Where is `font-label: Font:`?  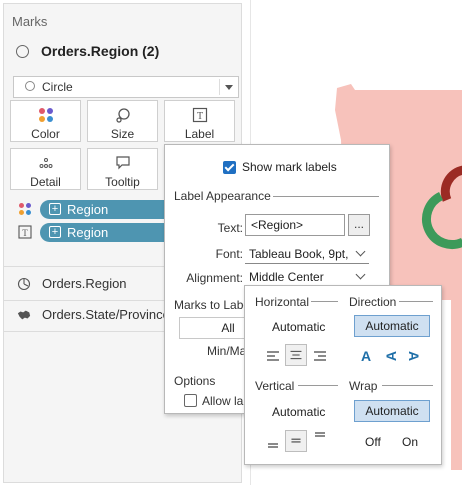 font-label: Font: is located at coordinates (229, 254).